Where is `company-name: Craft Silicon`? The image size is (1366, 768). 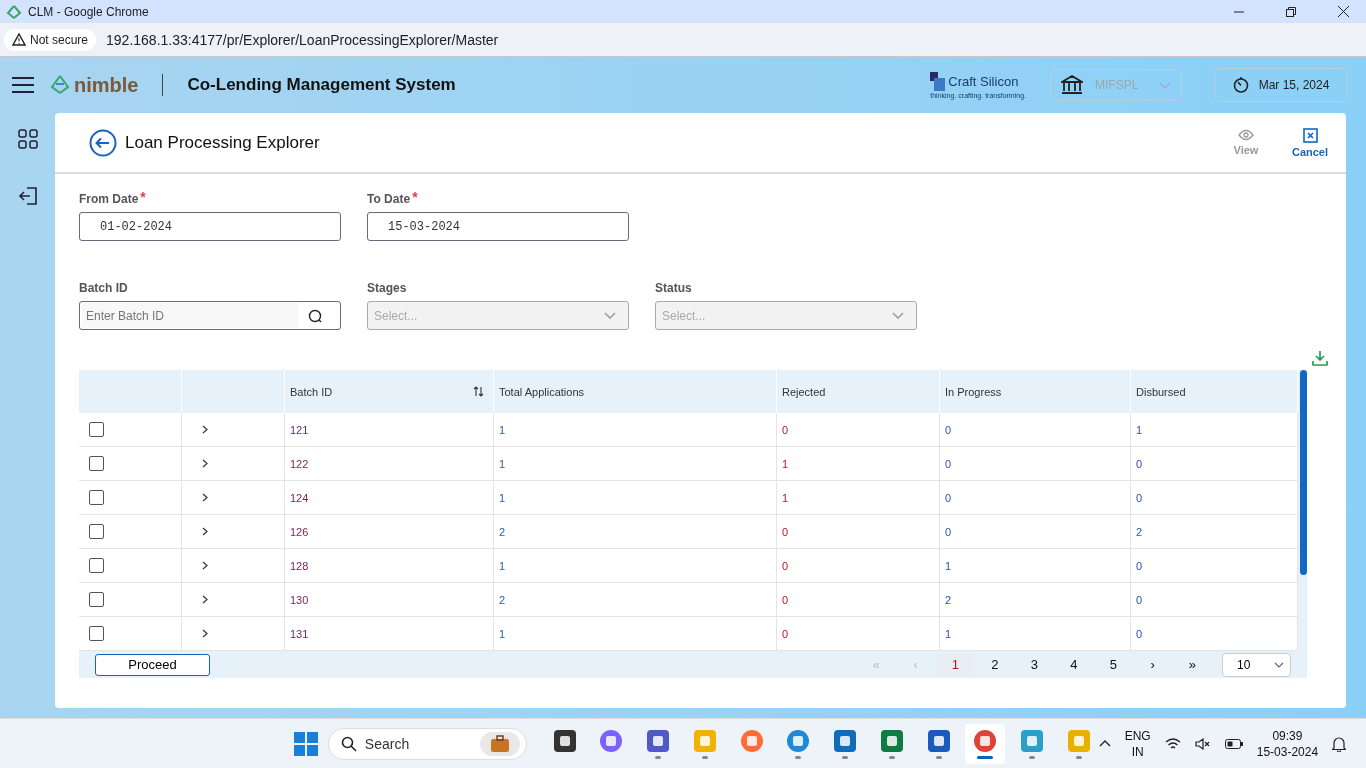 company-name: Craft Silicon is located at coordinates (983, 81).